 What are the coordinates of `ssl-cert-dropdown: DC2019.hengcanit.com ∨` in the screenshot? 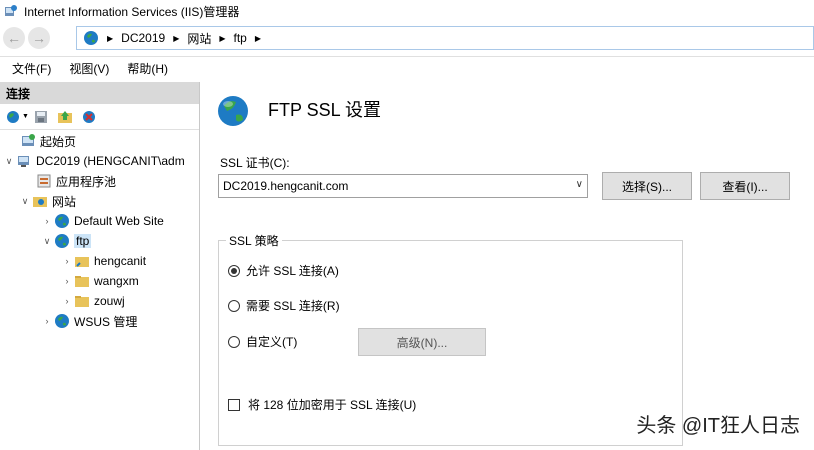 It's located at (403, 186).